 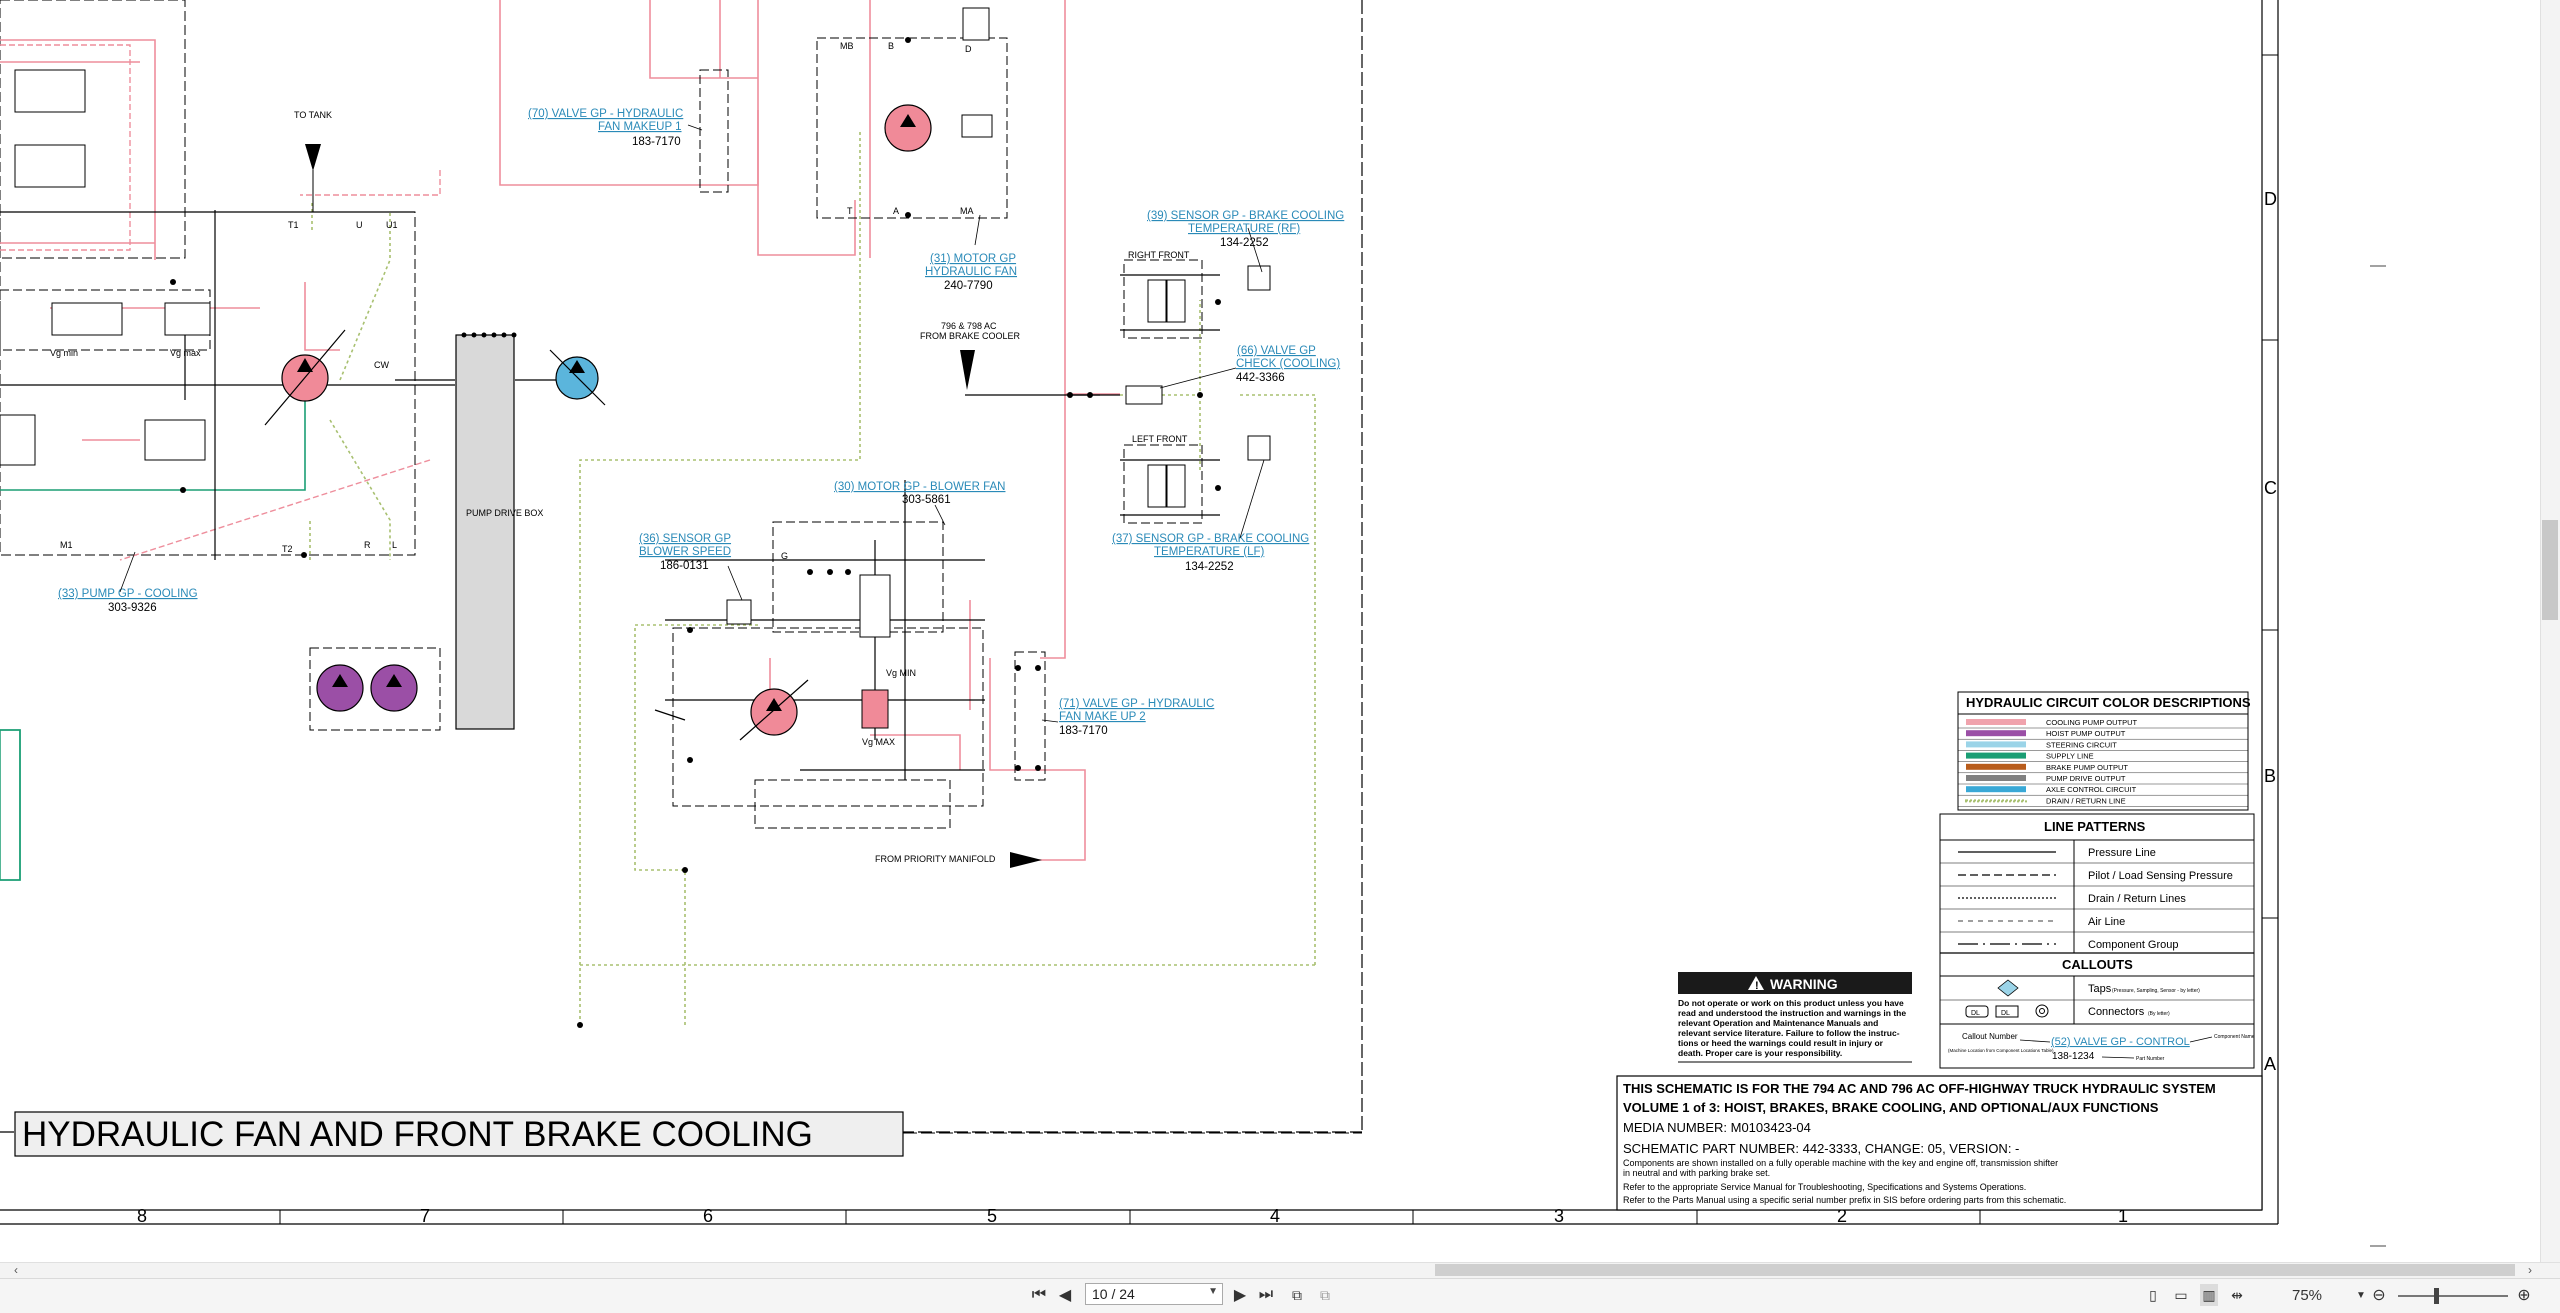 What do you see at coordinates (935, 859) in the screenshot?
I see `label-from-priority-manifold: FROM PRIORITY MANIFOLD` at bounding box center [935, 859].